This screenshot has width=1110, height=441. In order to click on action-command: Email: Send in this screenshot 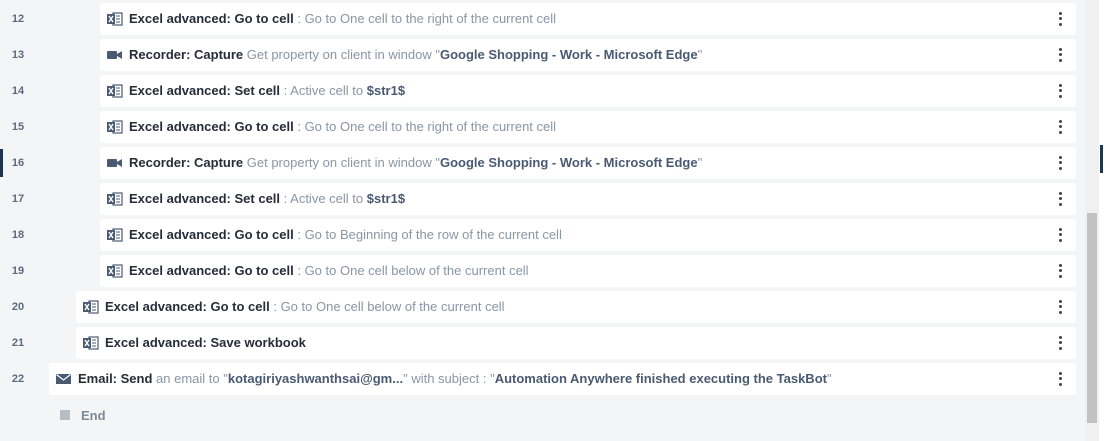, I will do `click(115, 378)`.